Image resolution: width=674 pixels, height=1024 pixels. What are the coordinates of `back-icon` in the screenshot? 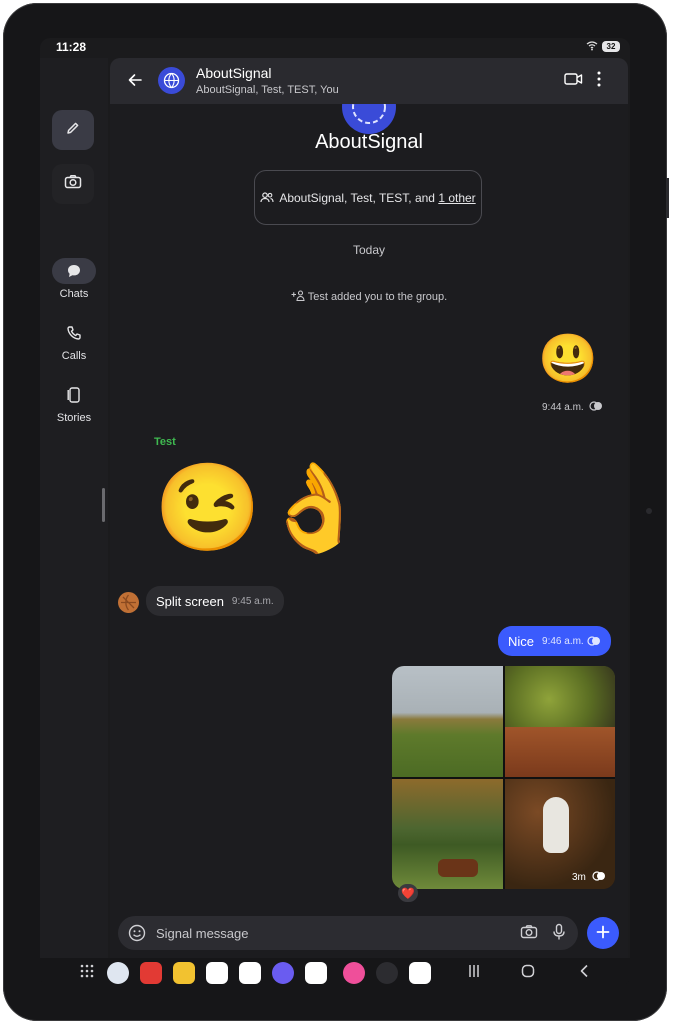 It's located at (584, 972).